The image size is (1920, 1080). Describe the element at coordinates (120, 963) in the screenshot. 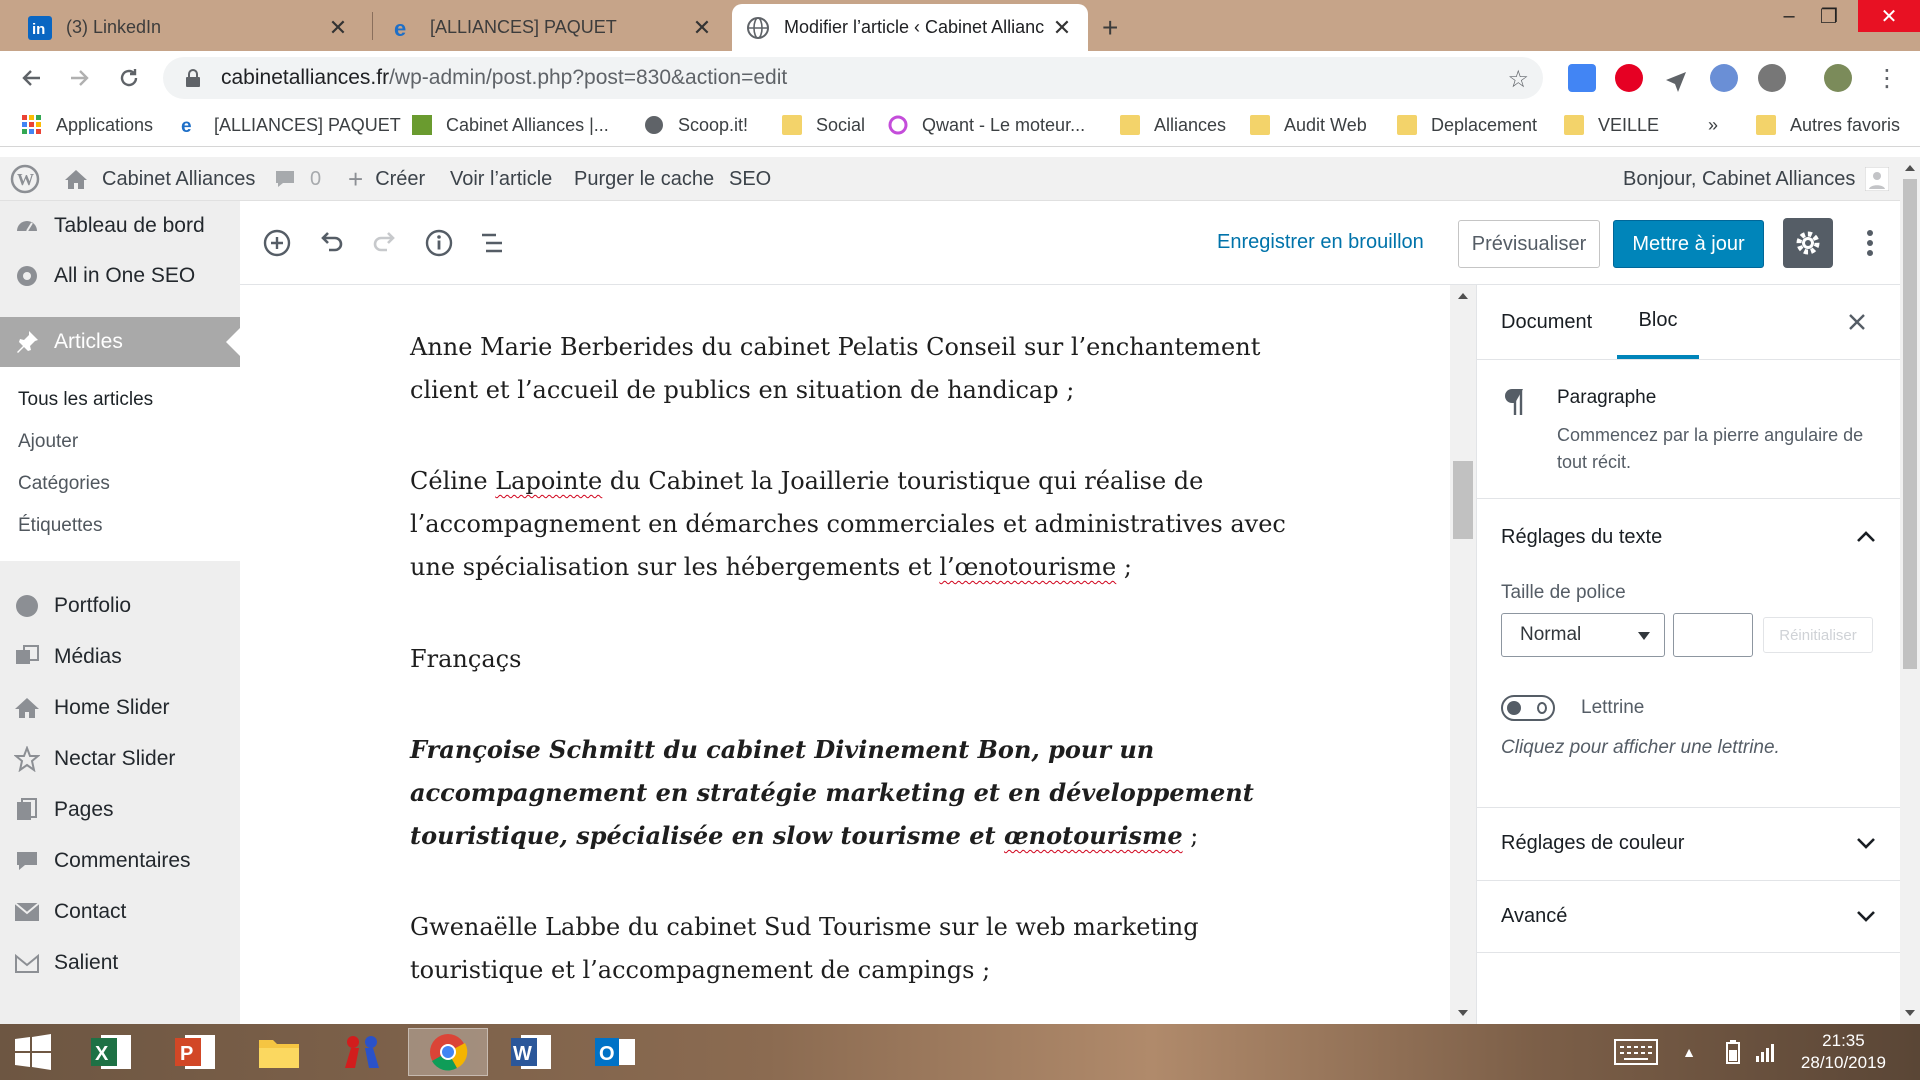

I see `menu-salient: Salient` at that location.